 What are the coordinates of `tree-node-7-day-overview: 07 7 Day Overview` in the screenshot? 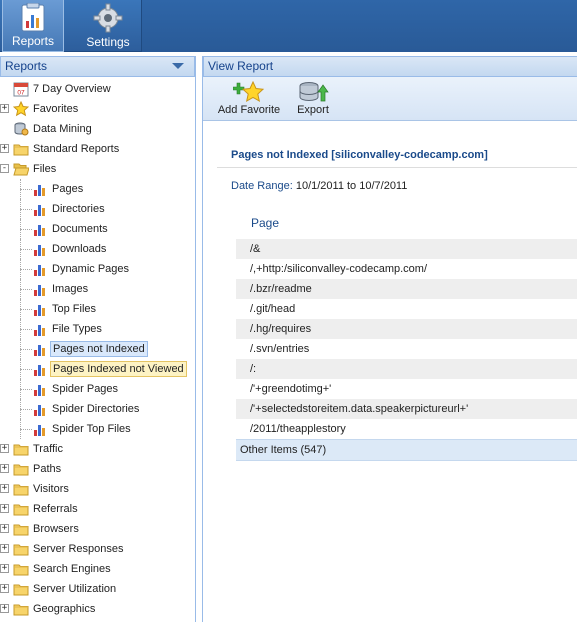 It's located at (97, 89).